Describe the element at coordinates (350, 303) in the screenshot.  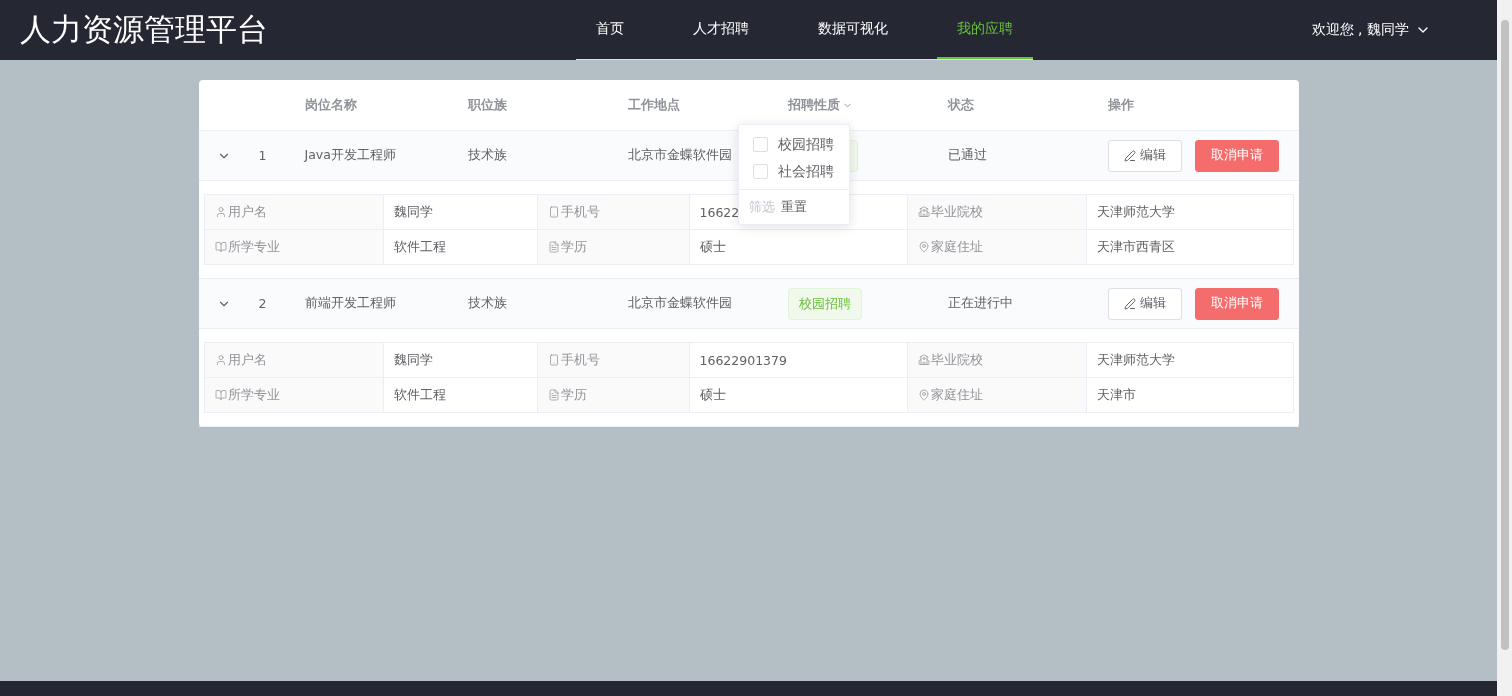
I see `job-title: 前端开发工程师` at that location.